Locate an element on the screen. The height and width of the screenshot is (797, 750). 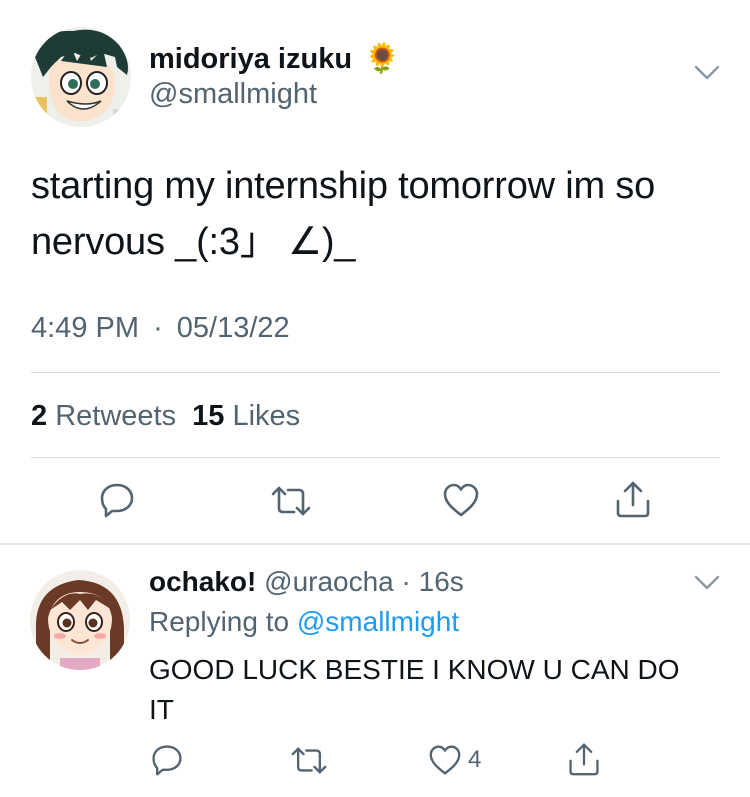
like-button: 4 is located at coordinates (454, 760).